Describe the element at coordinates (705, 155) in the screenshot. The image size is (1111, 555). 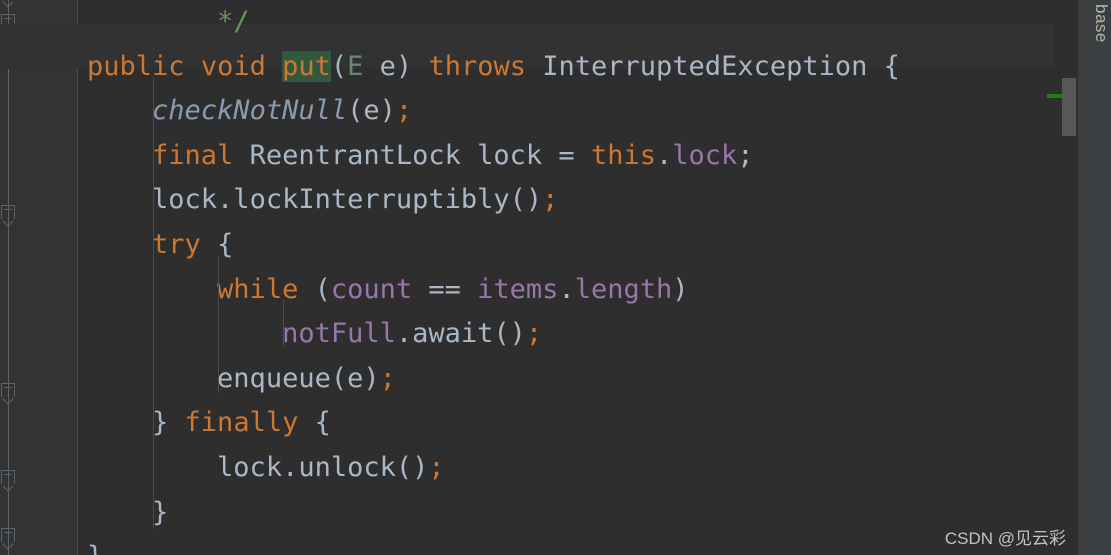
I see `code-token: lock` at that location.